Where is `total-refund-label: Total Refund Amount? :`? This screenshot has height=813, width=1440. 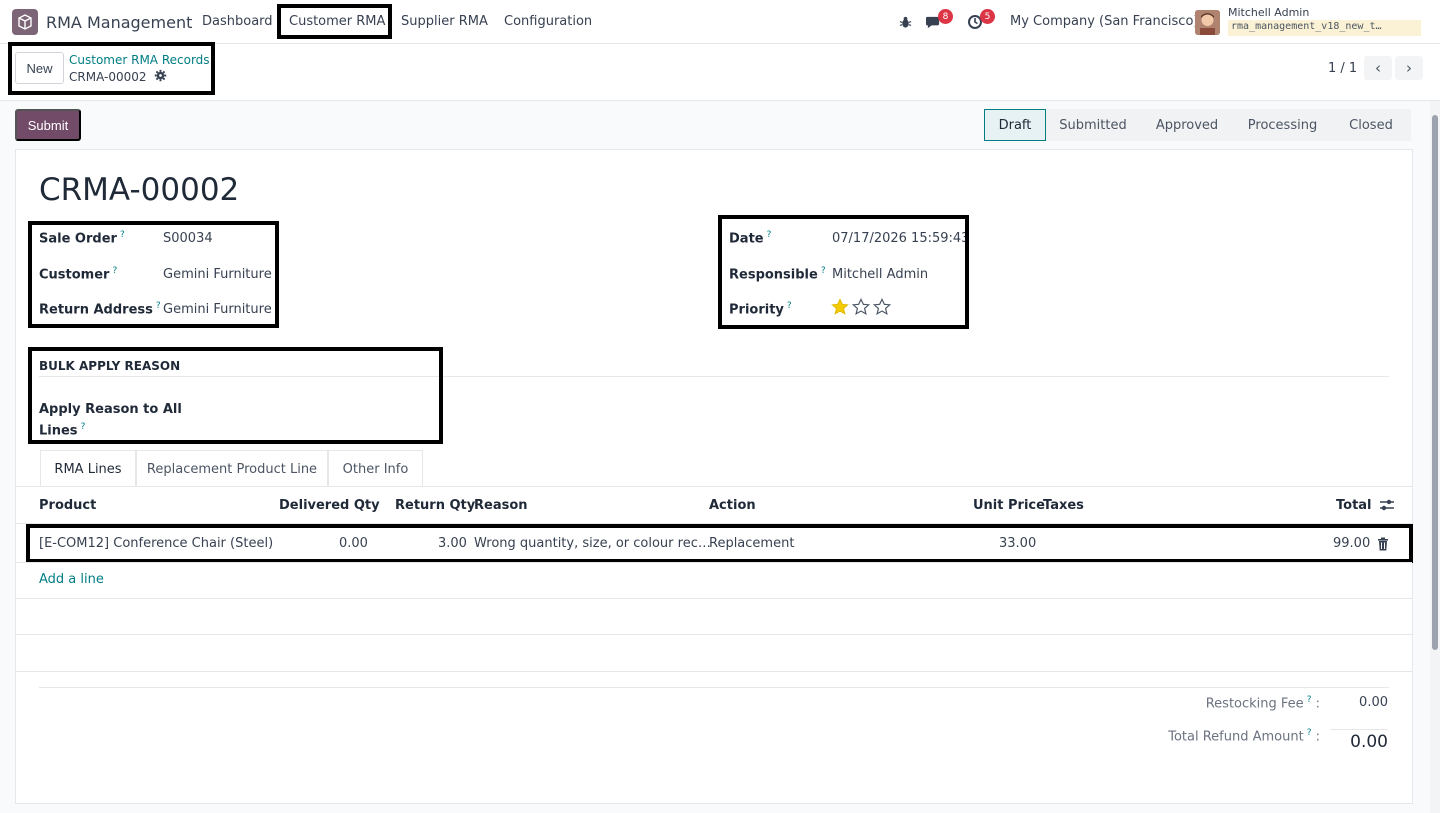 total-refund-label: Total Refund Amount? : is located at coordinates (1244, 736).